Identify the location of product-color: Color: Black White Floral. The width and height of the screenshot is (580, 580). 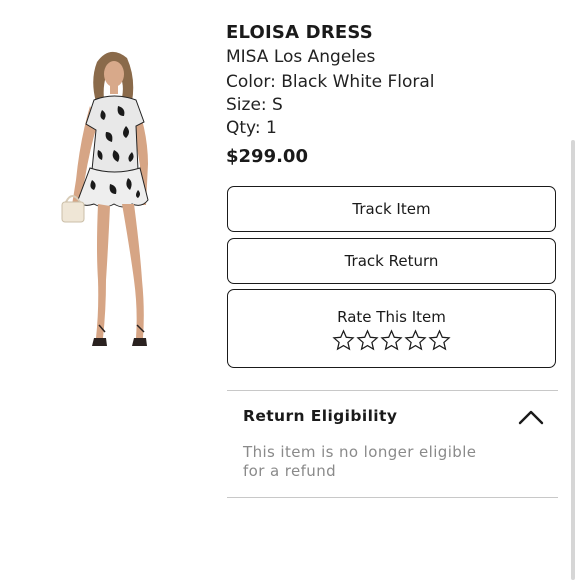
(330, 82).